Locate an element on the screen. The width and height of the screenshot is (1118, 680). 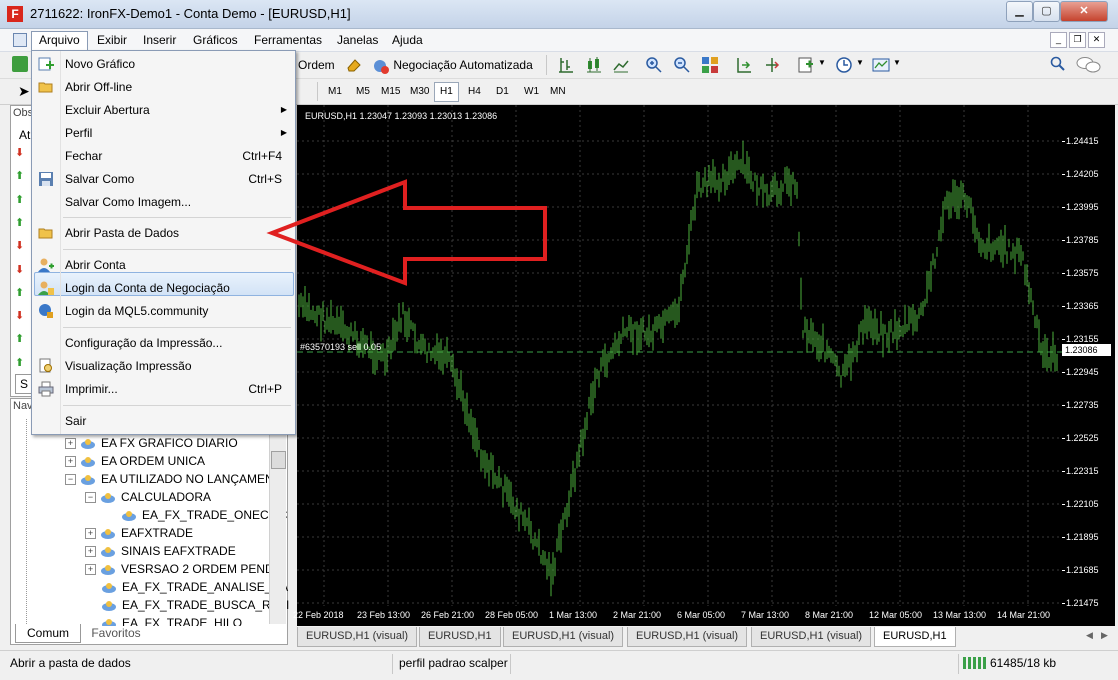
tile-windows-icon is located at coordinates (710, 65).